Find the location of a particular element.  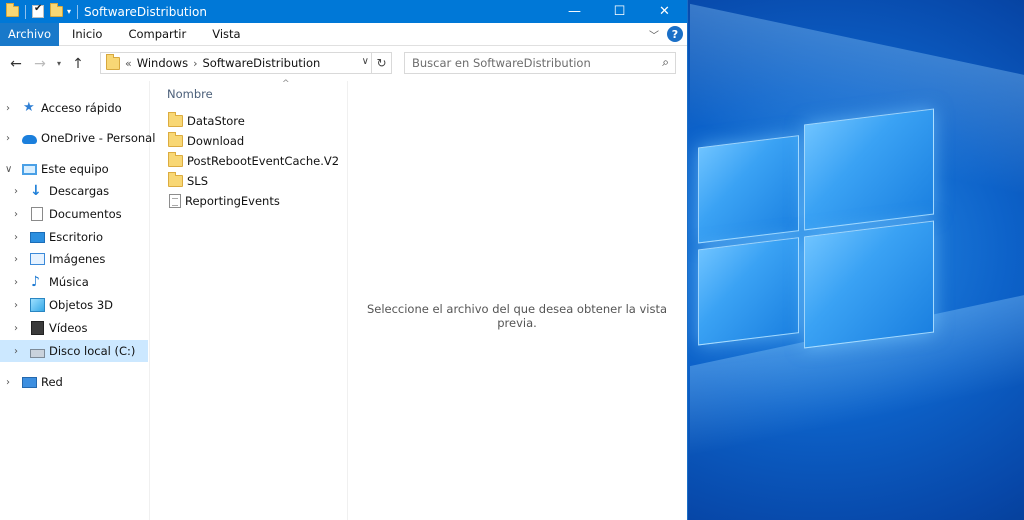

list-item: SLS is located at coordinates (188, 181).